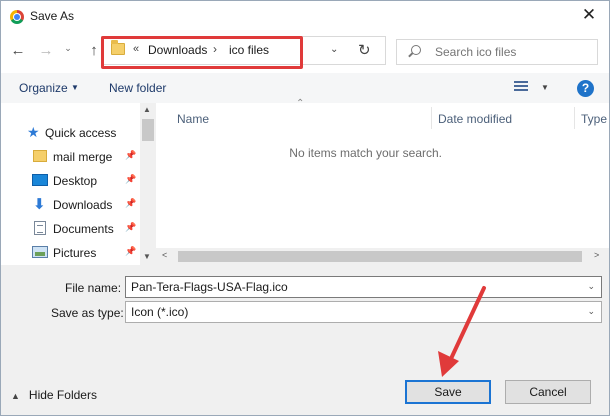 Image resolution: width=610 pixels, height=416 pixels. I want to click on sidebar-item-label: Documents, so click(83, 229).